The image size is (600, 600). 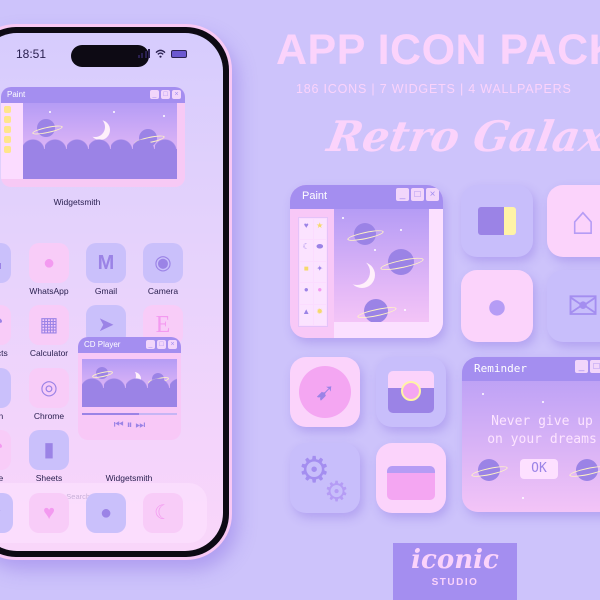 I want to click on sparkle-tool-icon: ✦, so click(x=319, y=272).